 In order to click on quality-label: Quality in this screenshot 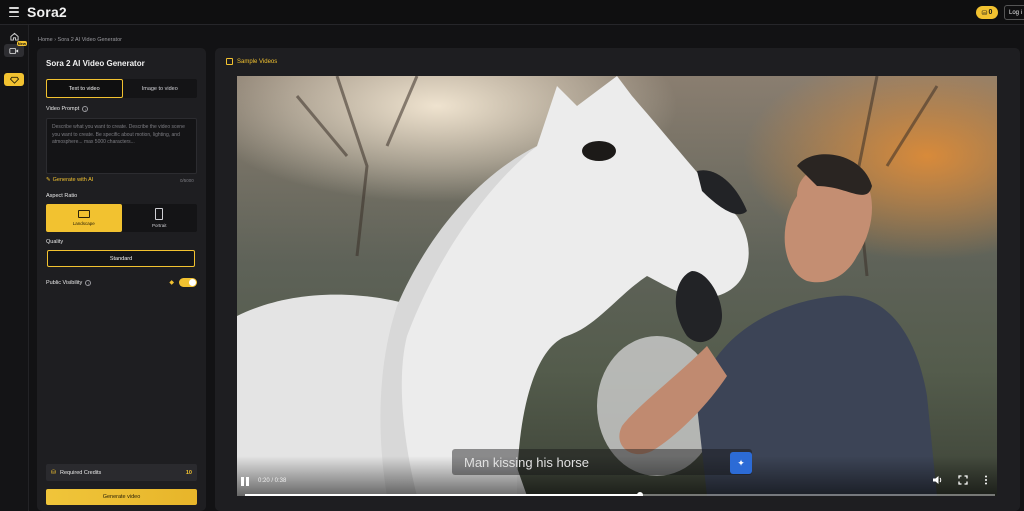, I will do `click(55, 242)`.